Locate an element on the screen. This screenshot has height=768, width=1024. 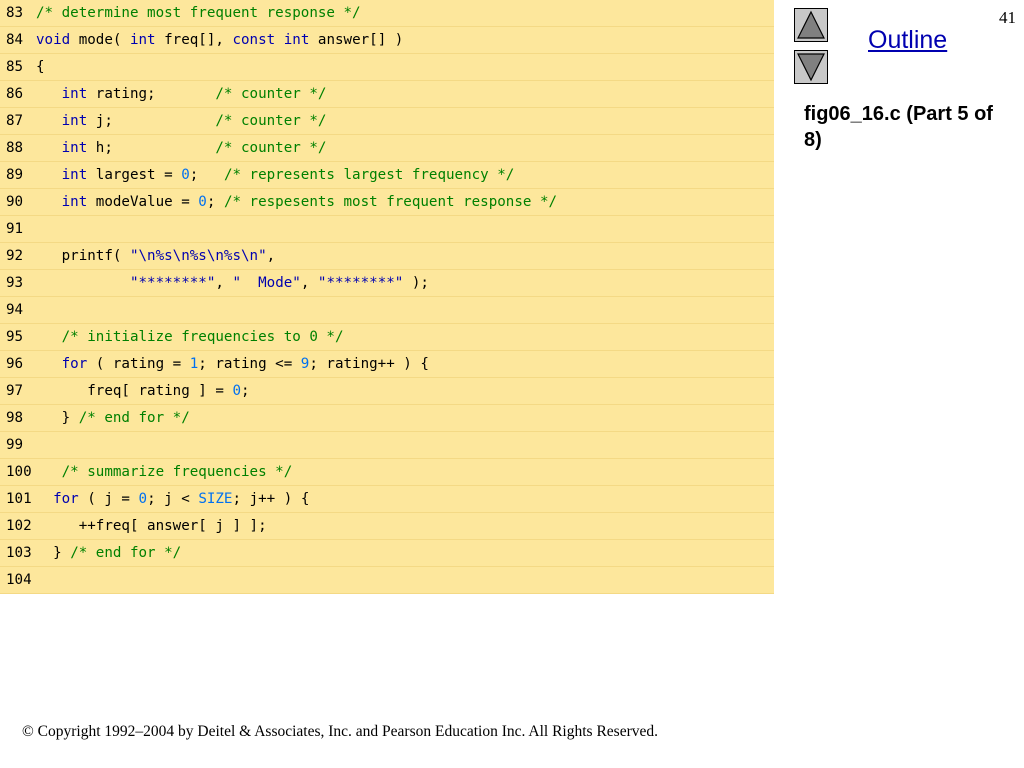
line-number: 101 is located at coordinates (19, 499).